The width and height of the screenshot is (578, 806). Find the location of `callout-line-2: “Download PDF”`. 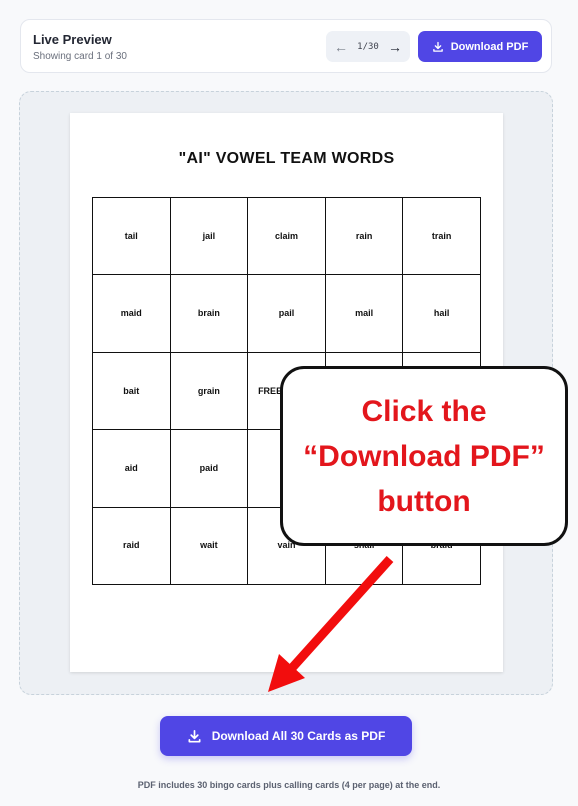

callout-line-2: “Download PDF” is located at coordinates (424, 456).